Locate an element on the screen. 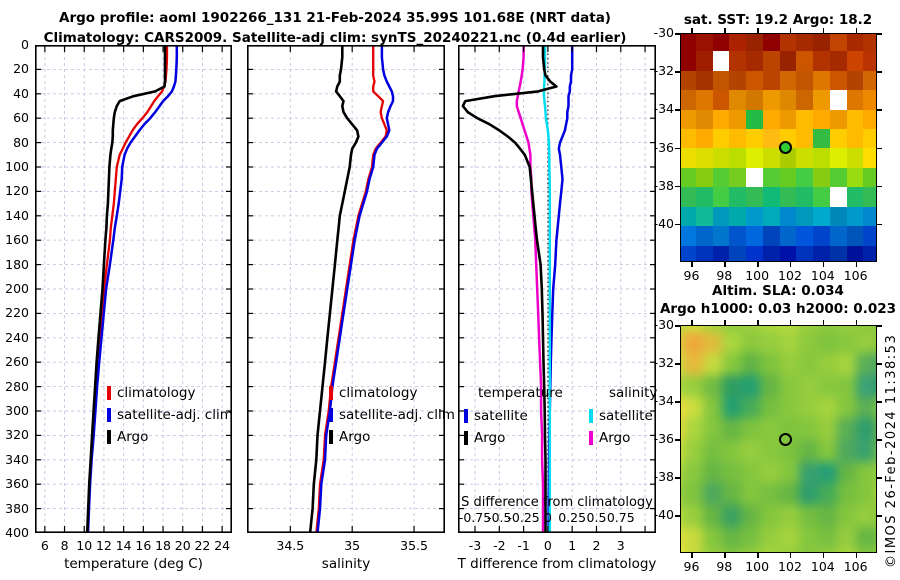  legend-item: satellite-adj. clim is located at coordinates (392, 415).